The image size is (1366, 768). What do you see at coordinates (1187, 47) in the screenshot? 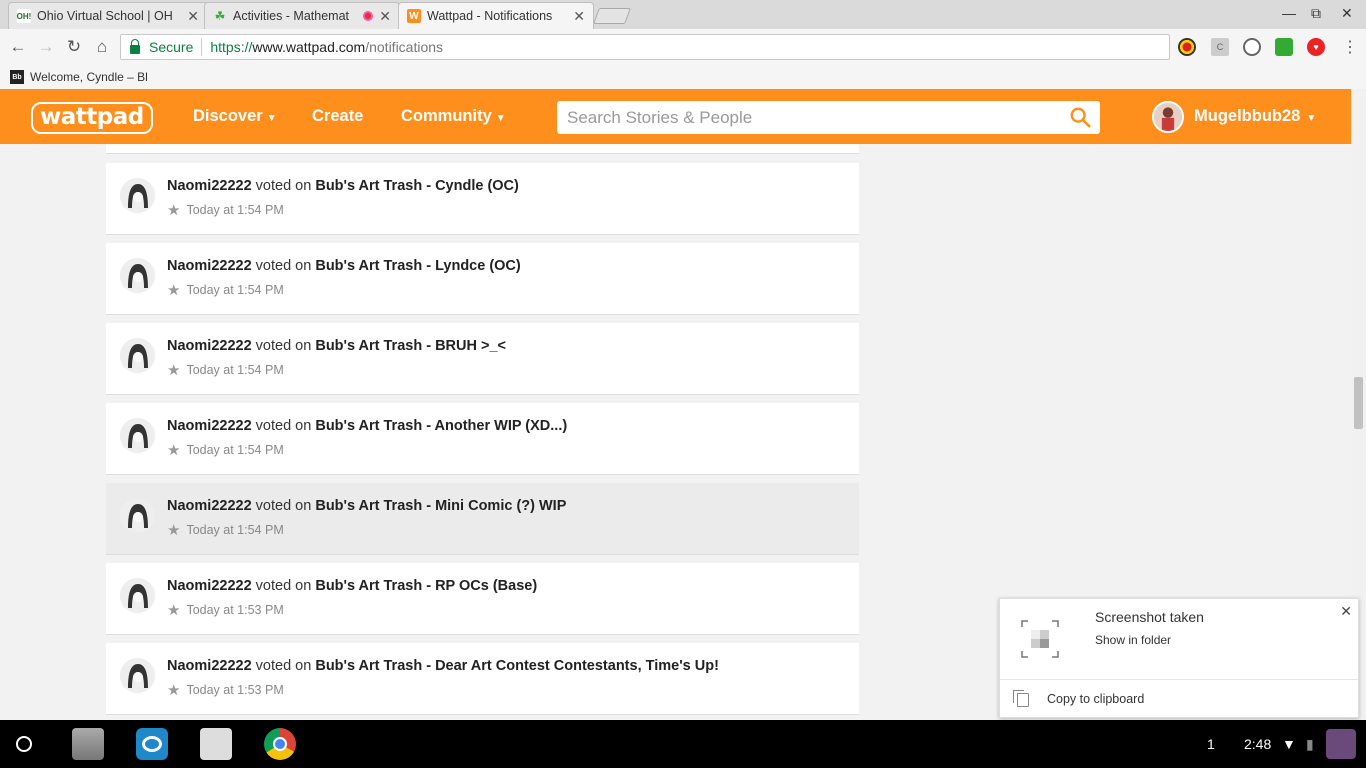
I see `extension-color-icon` at bounding box center [1187, 47].